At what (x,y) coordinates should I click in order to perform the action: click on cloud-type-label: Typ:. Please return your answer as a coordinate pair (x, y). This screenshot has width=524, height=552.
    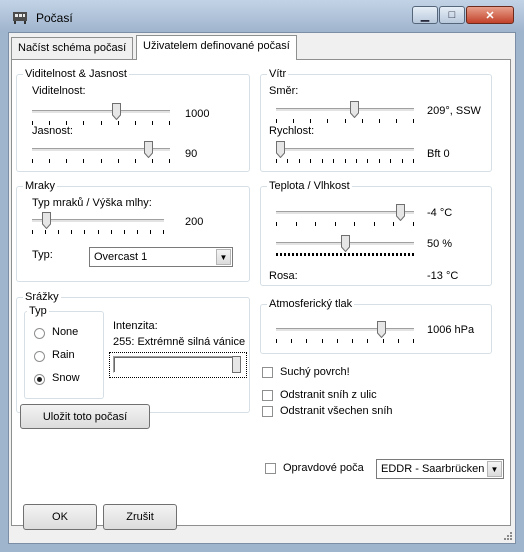
    Looking at the image, I should click on (42, 255).